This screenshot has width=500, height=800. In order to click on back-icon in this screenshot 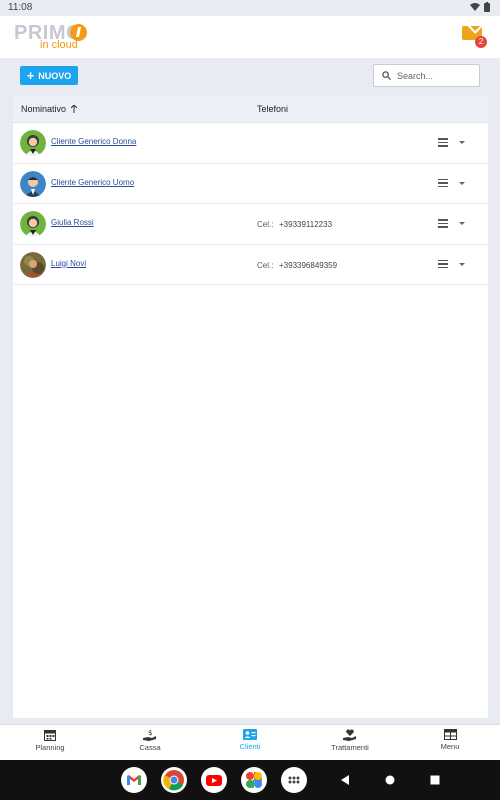, I will do `click(345, 780)`.